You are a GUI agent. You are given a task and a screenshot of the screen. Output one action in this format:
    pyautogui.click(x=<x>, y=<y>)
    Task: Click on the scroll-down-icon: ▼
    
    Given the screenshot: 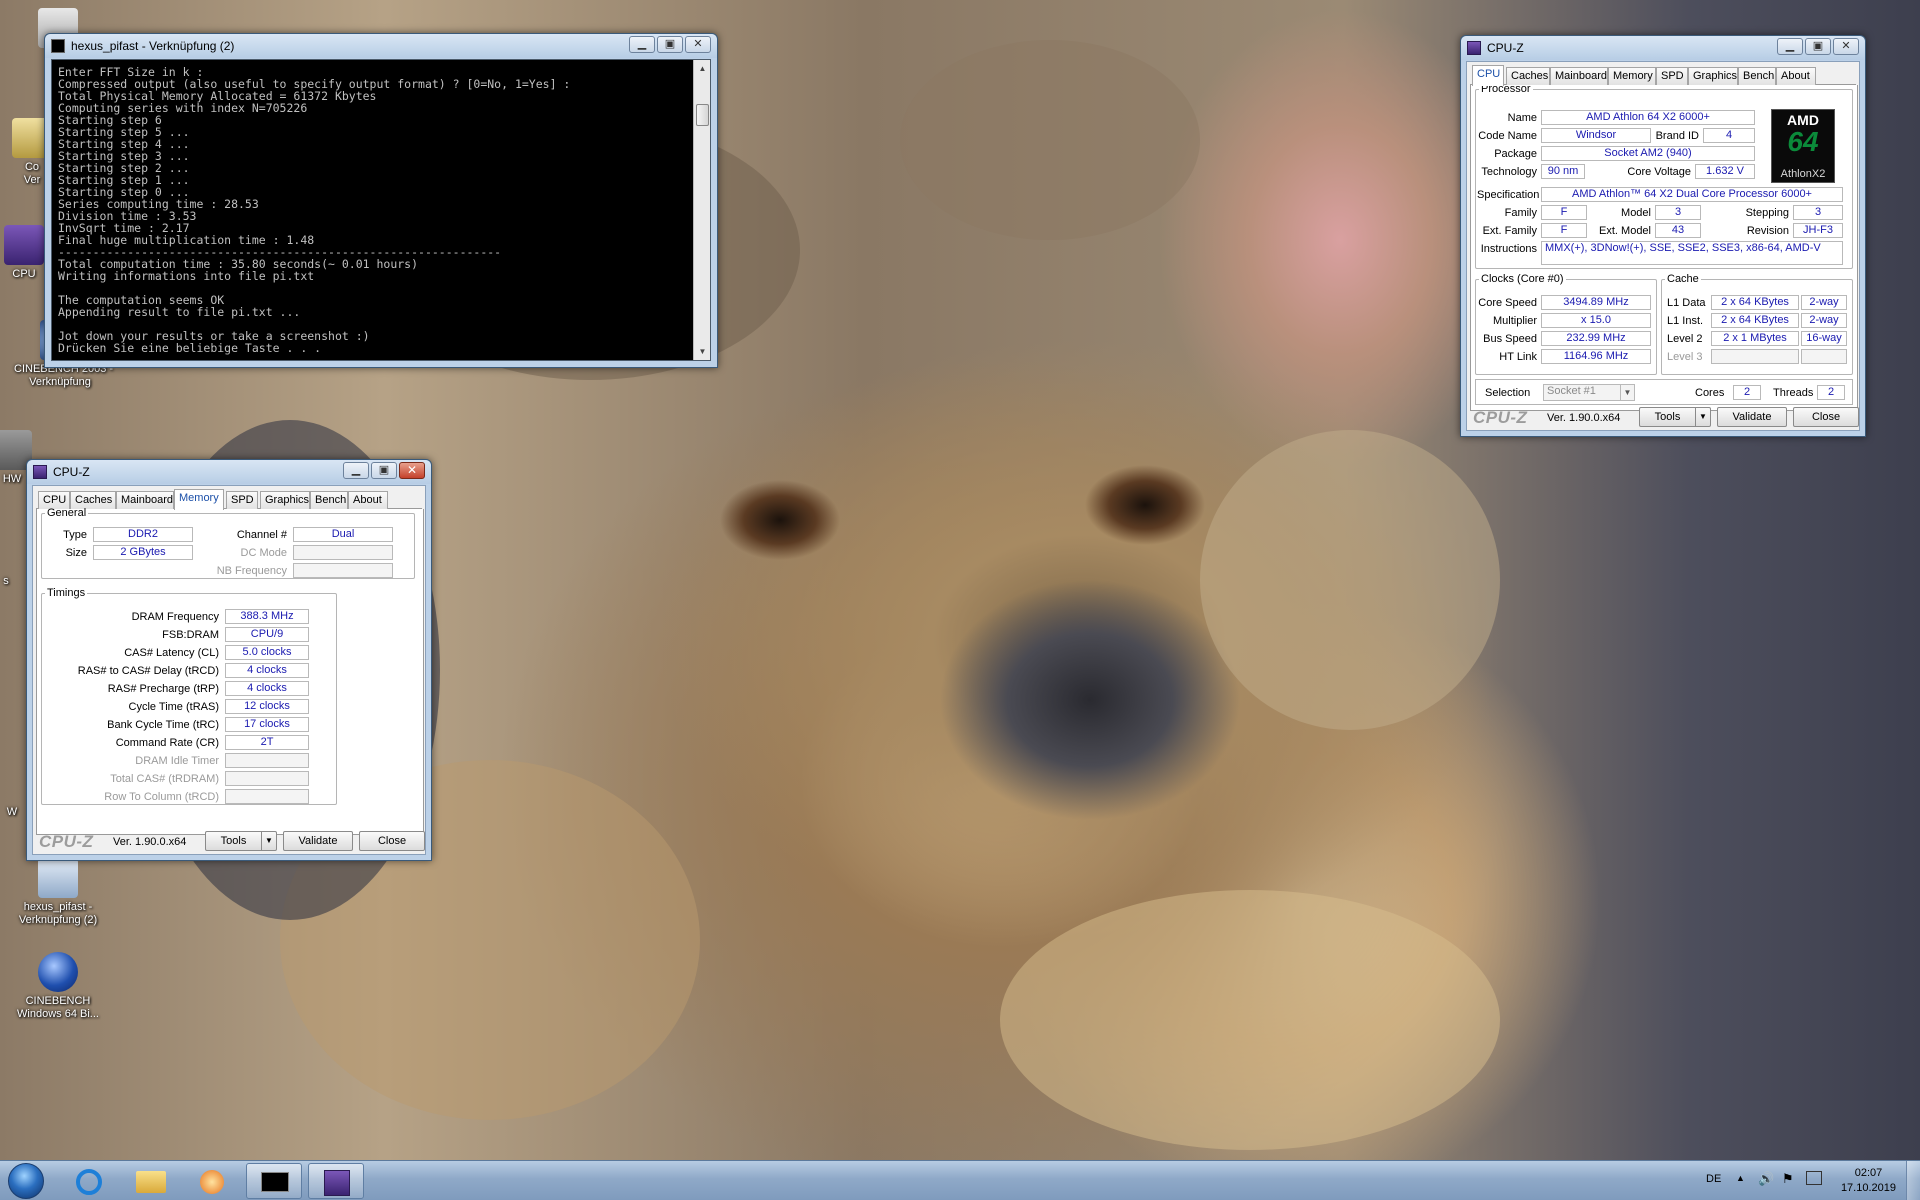 What is the action you would take?
    pyautogui.click(x=702, y=351)
    